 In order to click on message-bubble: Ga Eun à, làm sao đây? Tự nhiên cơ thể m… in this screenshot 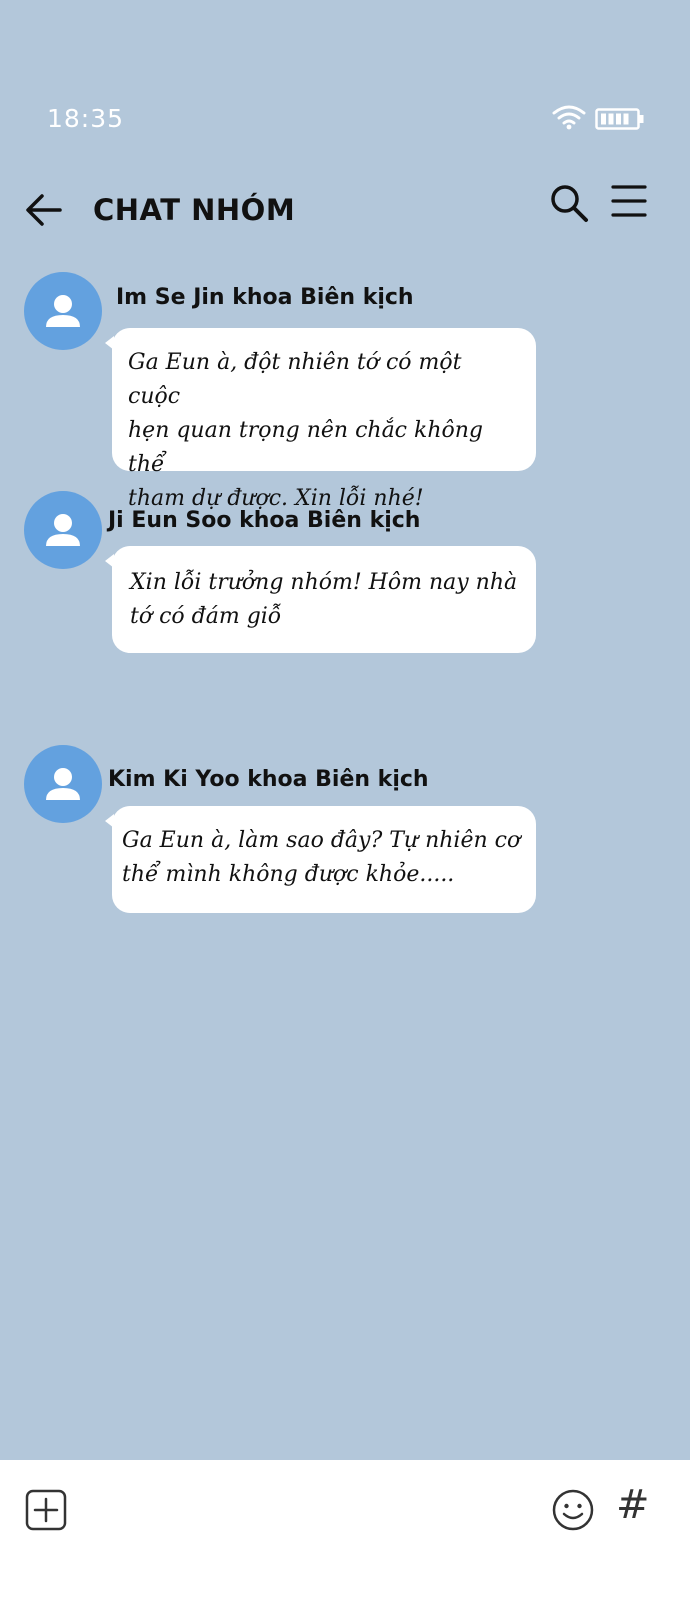, I will do `click(320, 859)`.